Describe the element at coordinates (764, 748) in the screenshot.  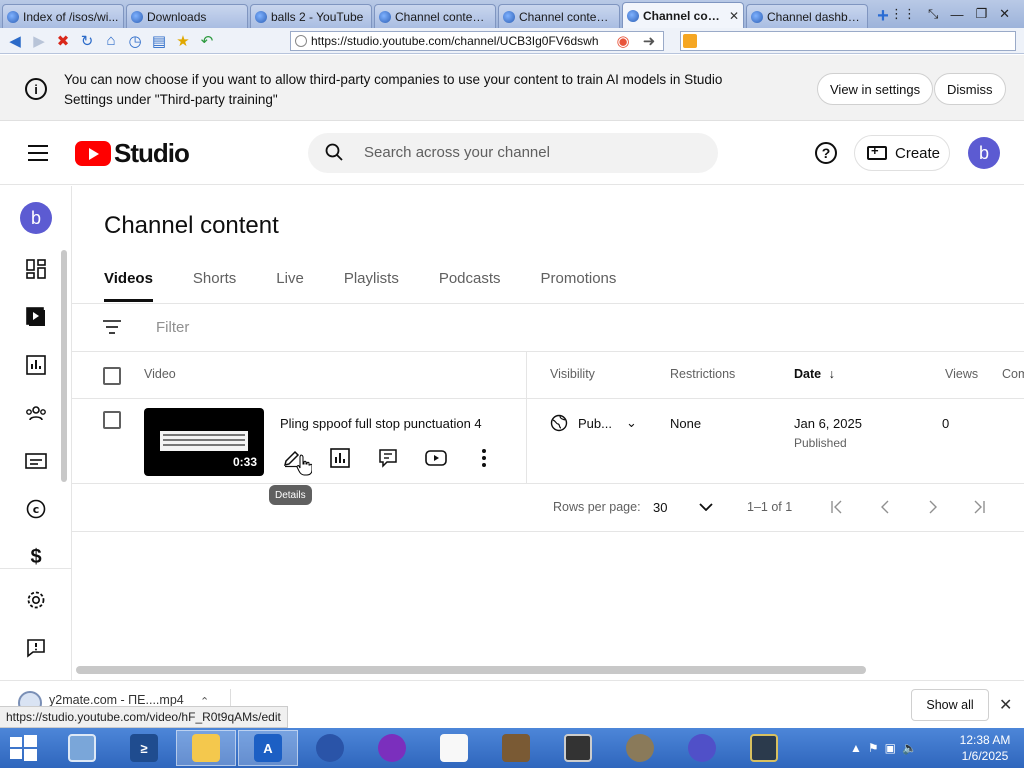
I see `taskbar-terminal` at that location.